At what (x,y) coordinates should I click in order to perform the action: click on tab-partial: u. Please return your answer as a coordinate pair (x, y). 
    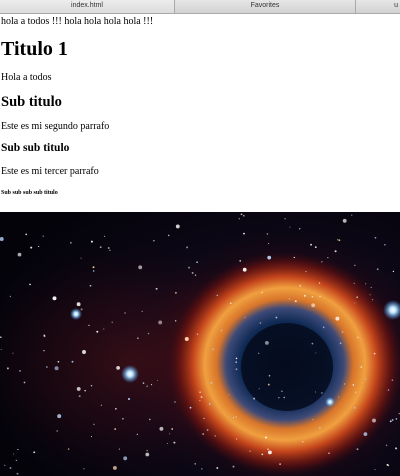
    Looking at the image, I should click on (378, 6).